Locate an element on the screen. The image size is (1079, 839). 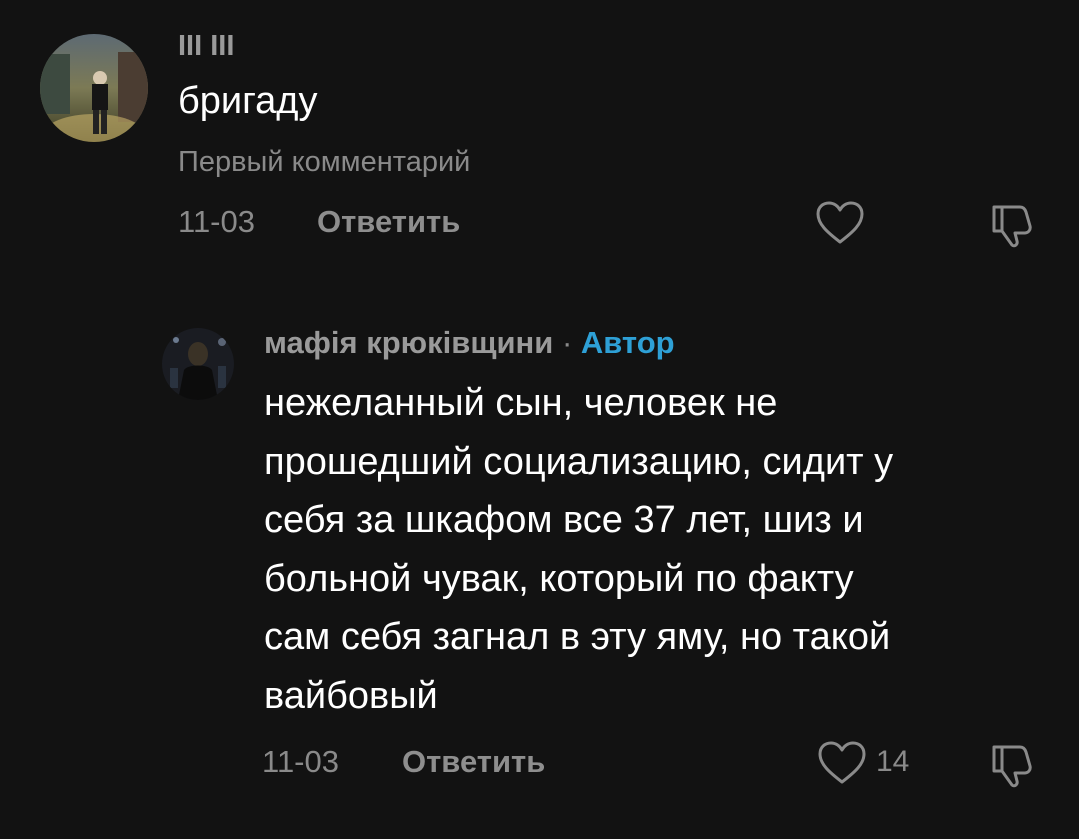
comment-username: III III is located at coordinates (206, 46).